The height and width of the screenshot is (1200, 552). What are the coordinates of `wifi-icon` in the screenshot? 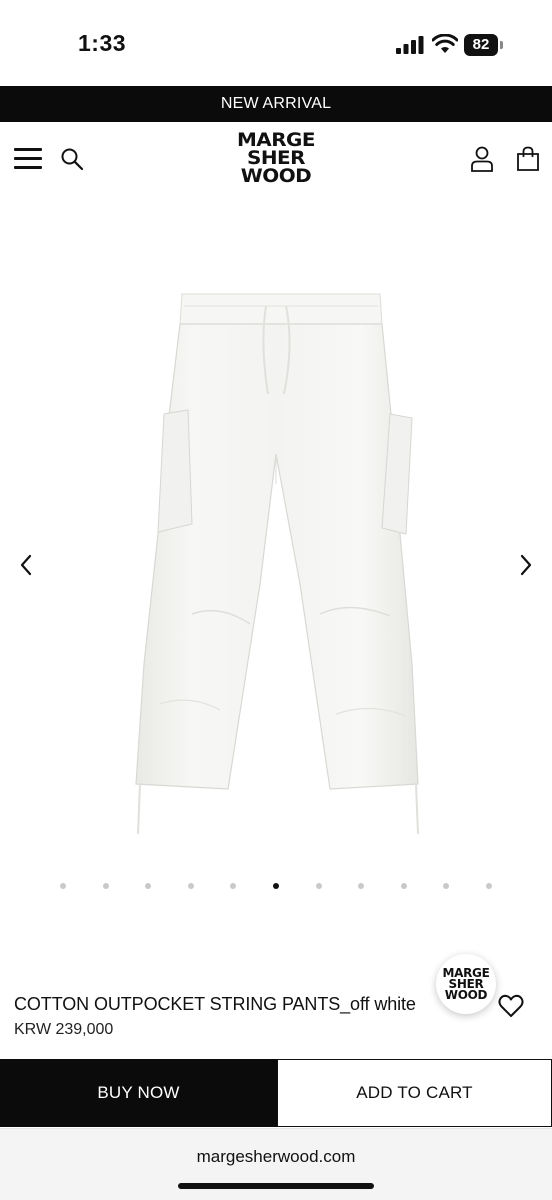 It's located at (445, 43).